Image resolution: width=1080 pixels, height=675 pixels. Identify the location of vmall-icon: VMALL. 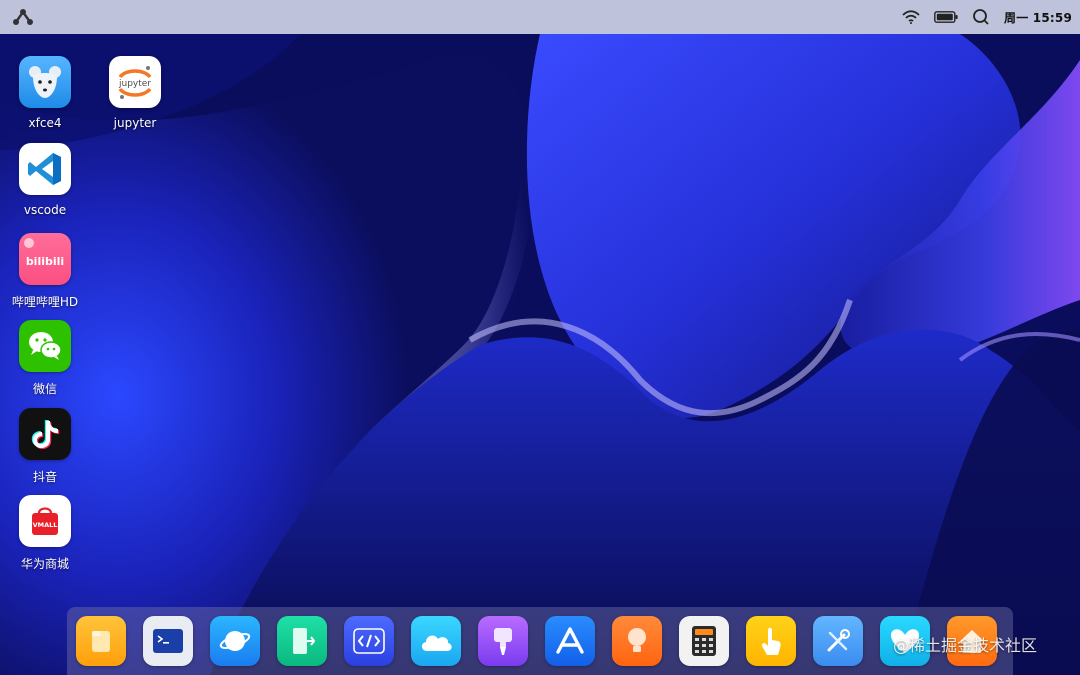
(45, 521).